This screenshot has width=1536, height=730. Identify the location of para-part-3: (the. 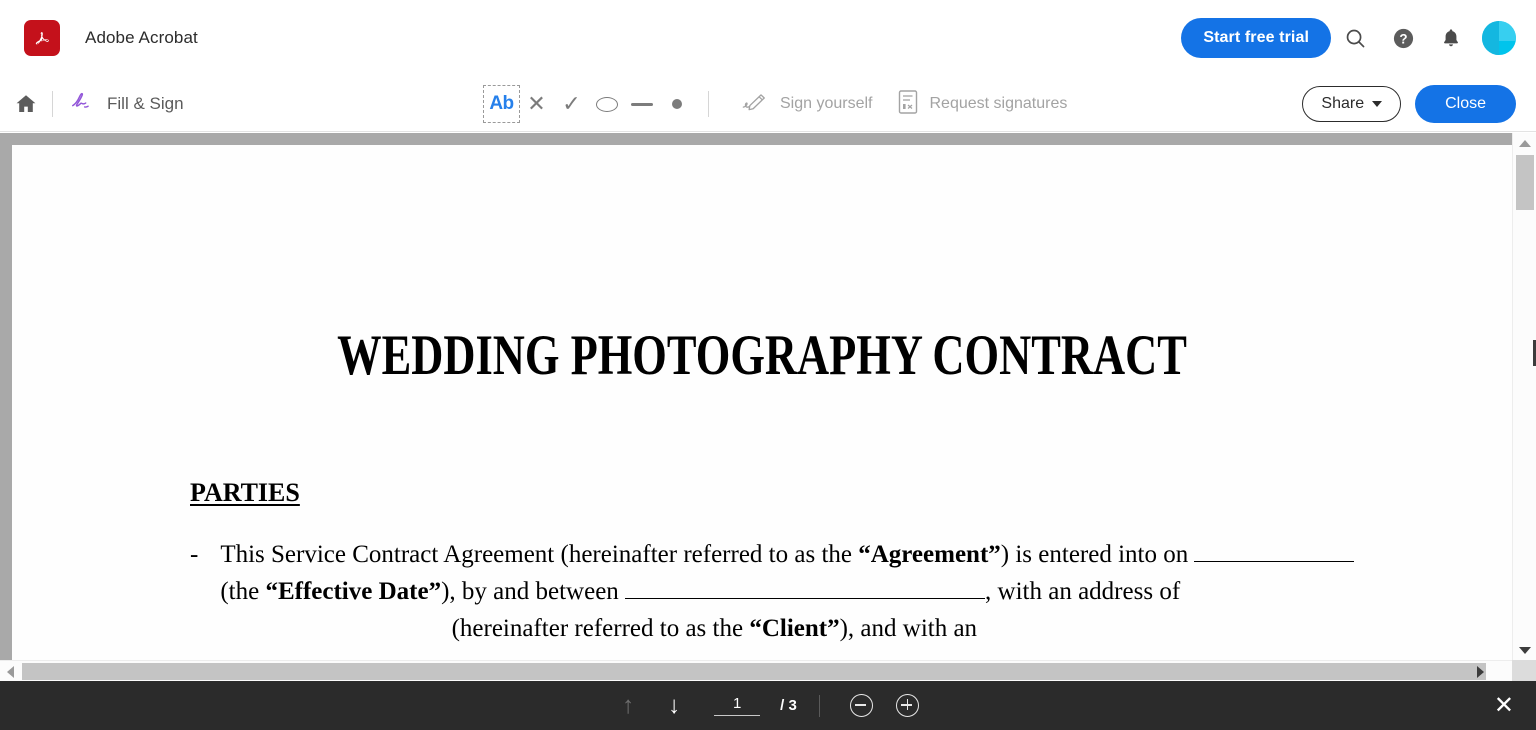
(243, 591).